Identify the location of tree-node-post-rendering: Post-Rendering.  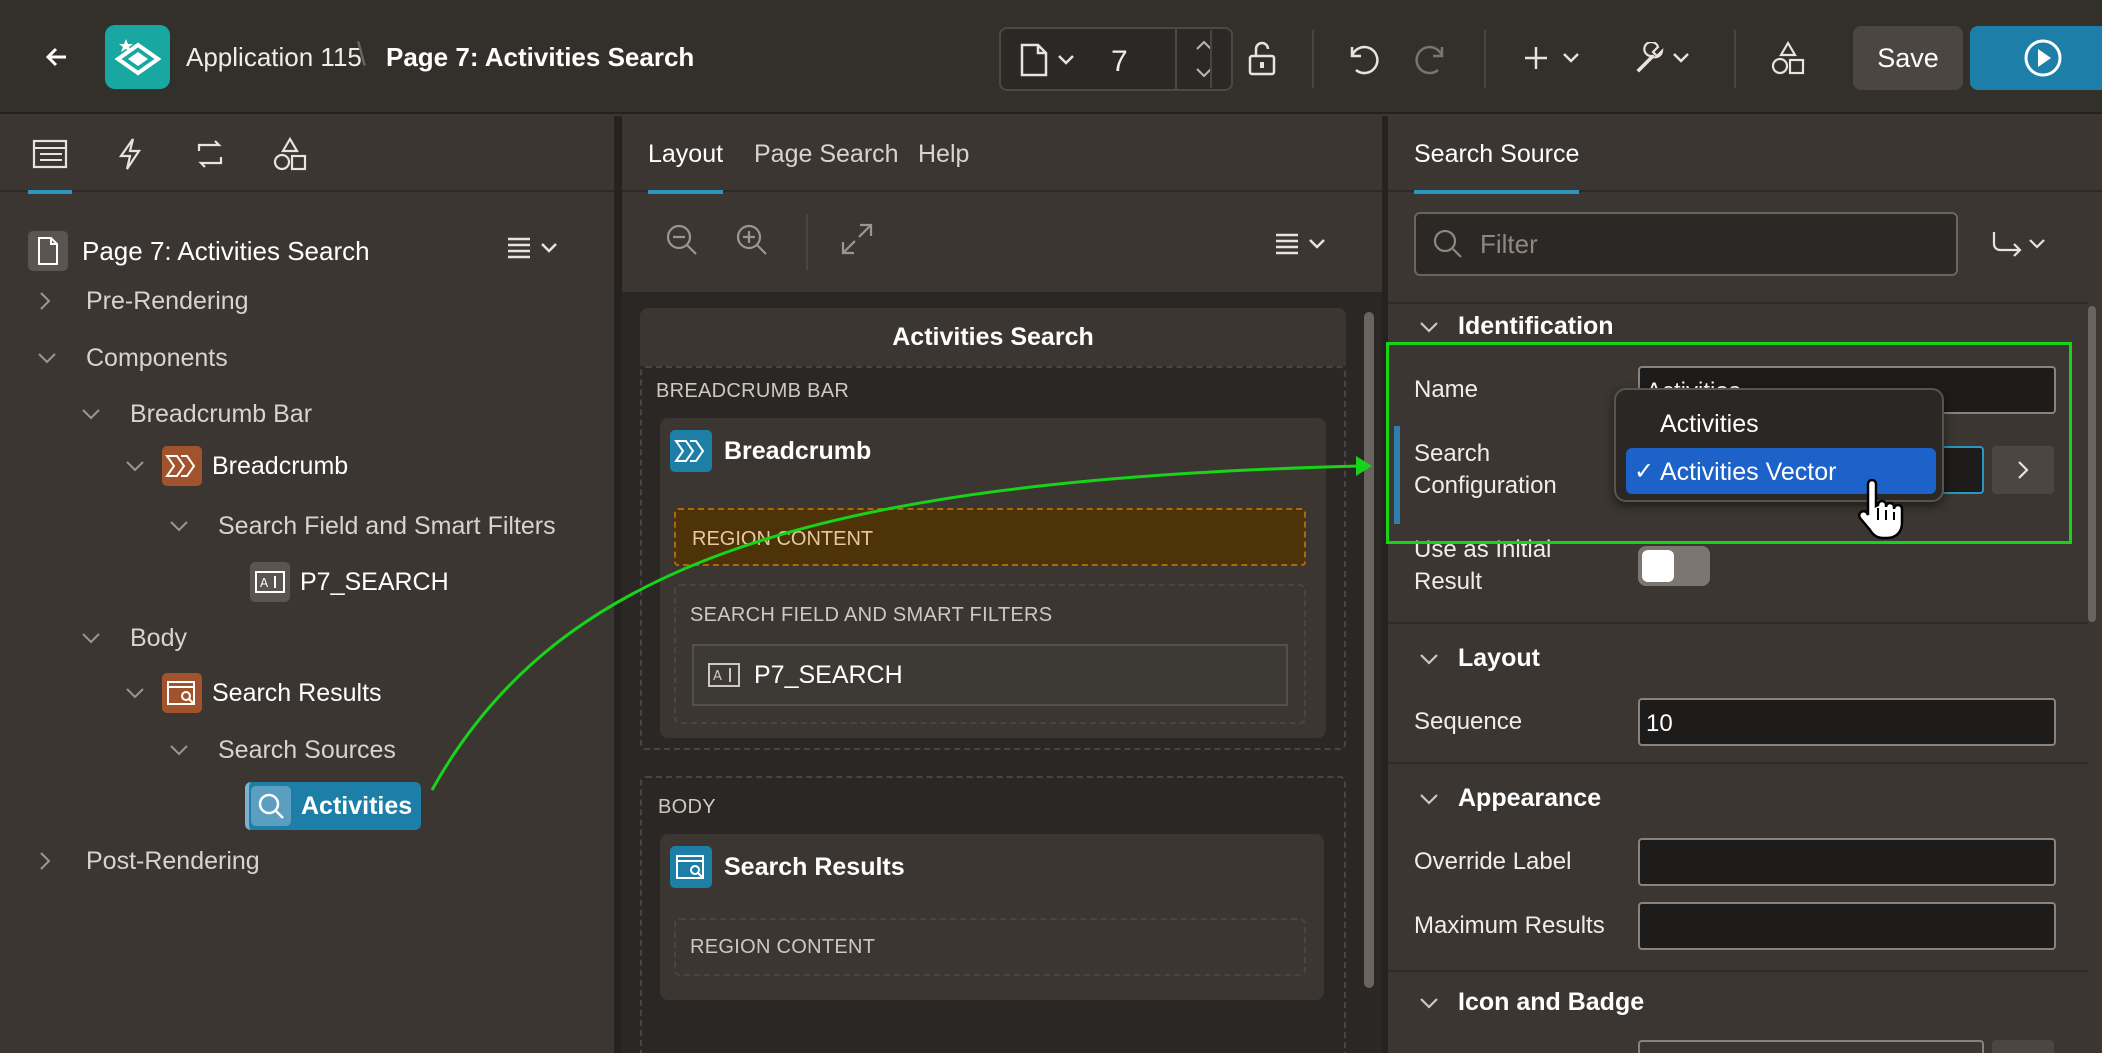
(149, 861).